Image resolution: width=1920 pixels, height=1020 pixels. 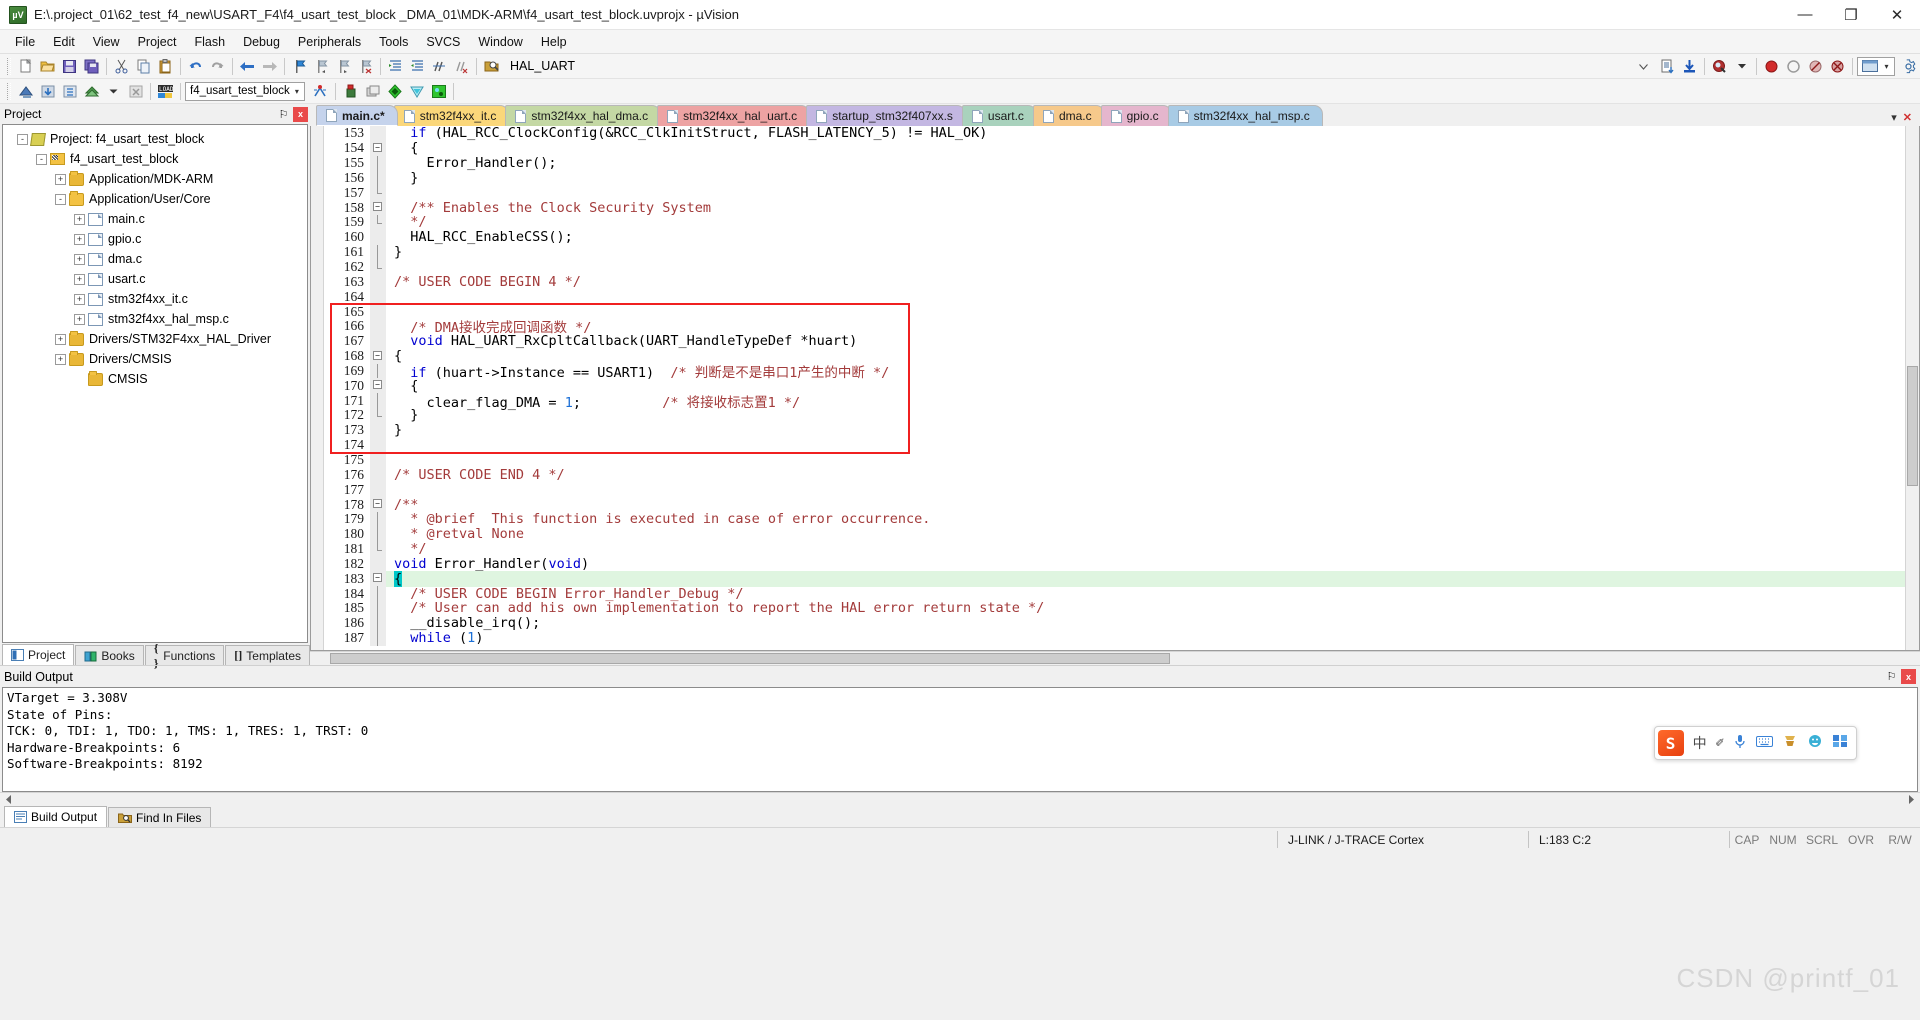 What do you see at coordinates (41, 159) in the screenshot?
I see `expander-icon: -` at bounding box center [41, 159].